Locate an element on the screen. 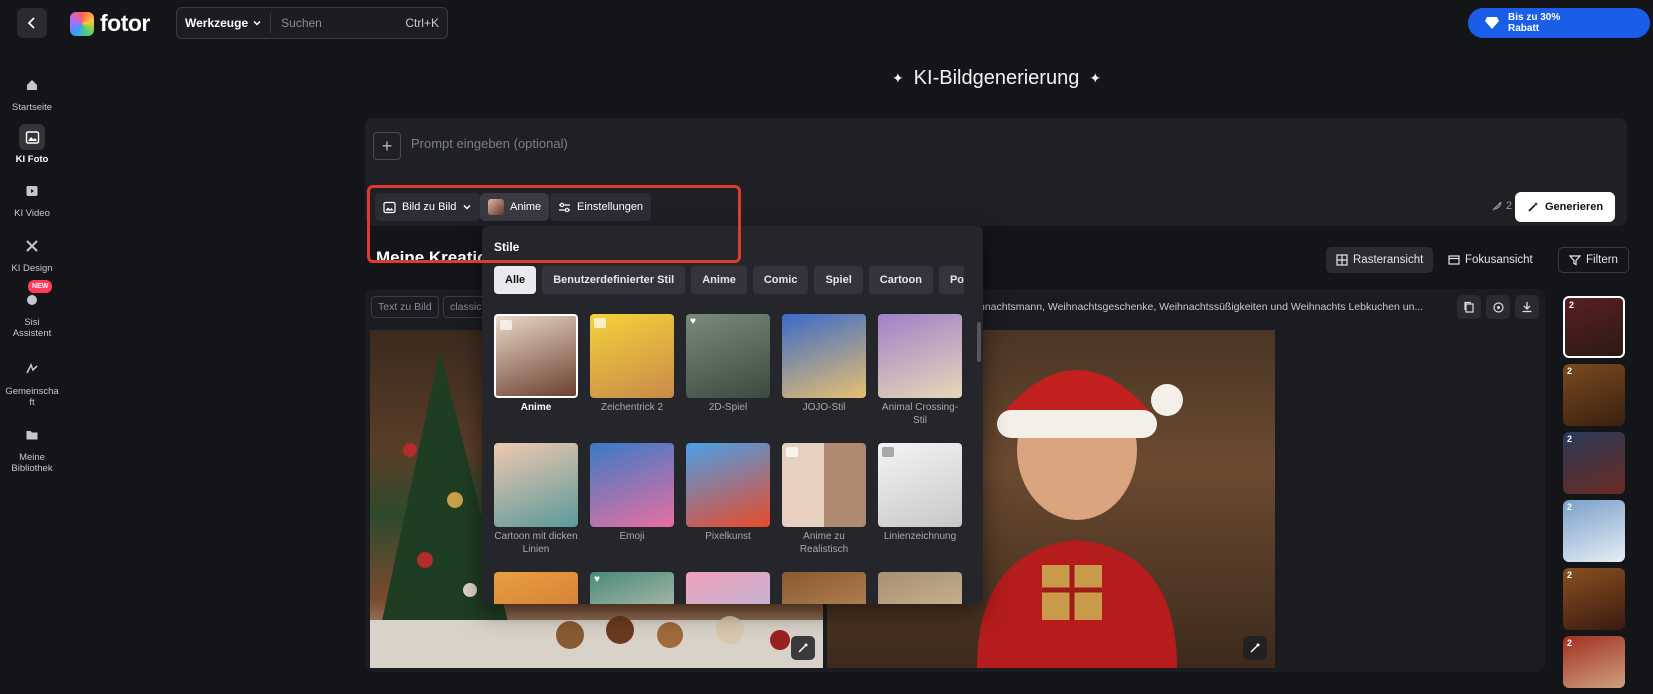 This screenshot has width=1653, height=694. diamond-icon is located at coordinates (1492, 23).